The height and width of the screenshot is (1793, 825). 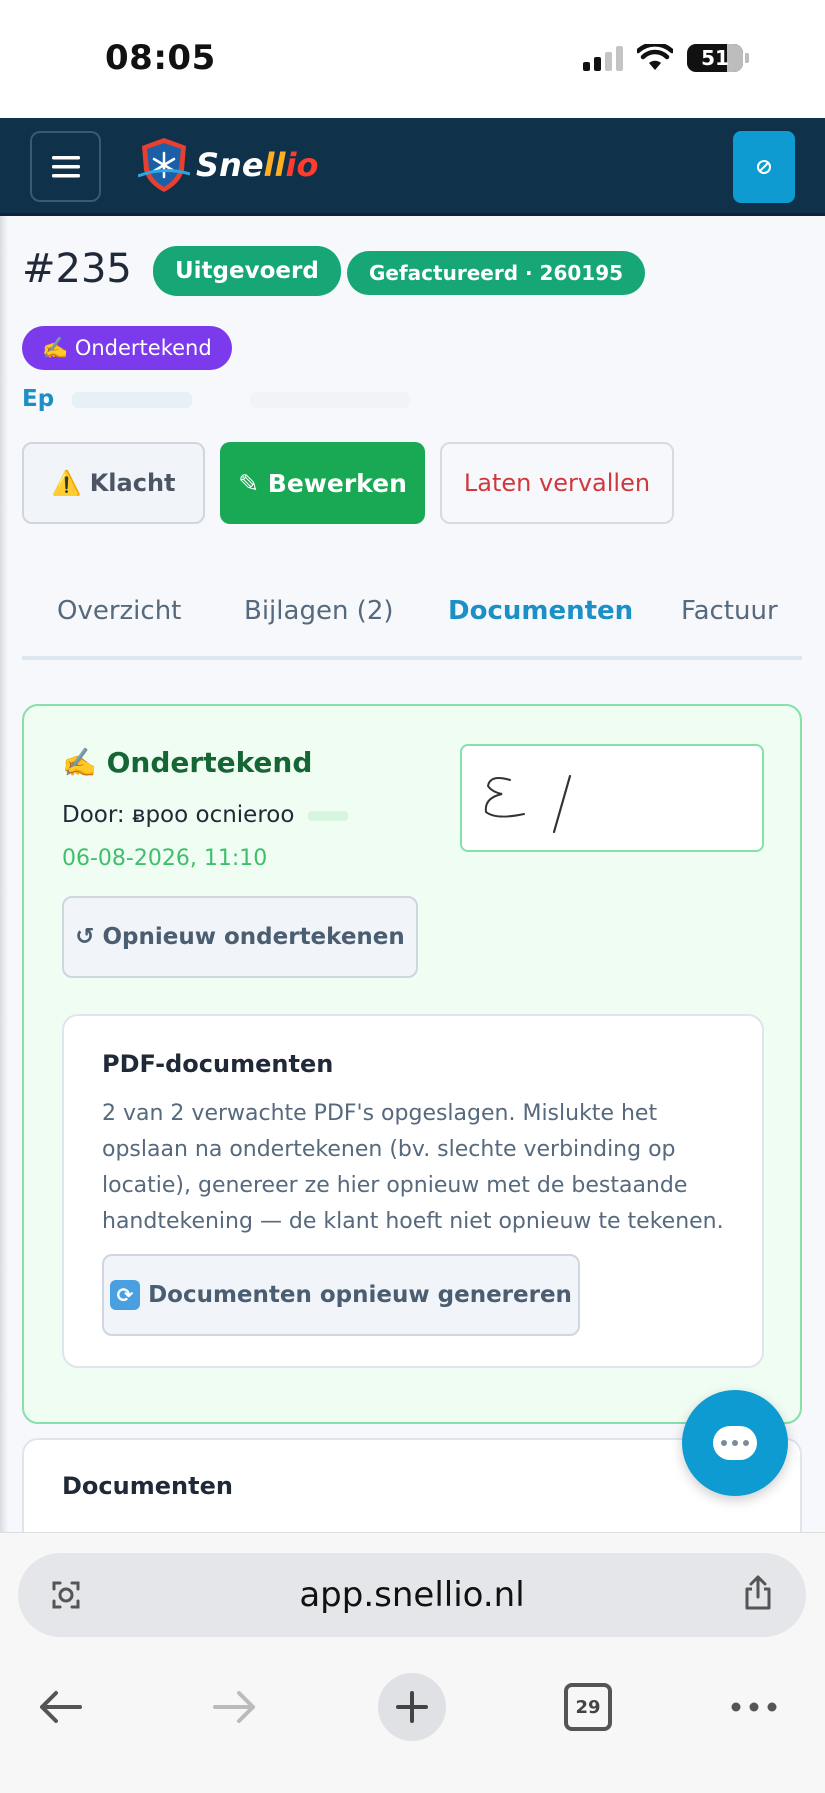 I want to click on app-header: Snellio, so click(x=412, y=167).